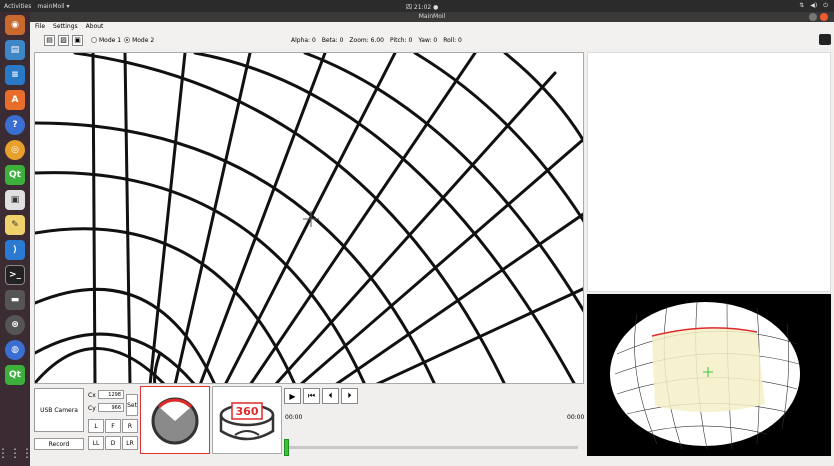 The image size is (834, 466). Describe the element at coordinates (15, 300) in the screenshot. I see `system-monitor-icon: ▬` at that location.